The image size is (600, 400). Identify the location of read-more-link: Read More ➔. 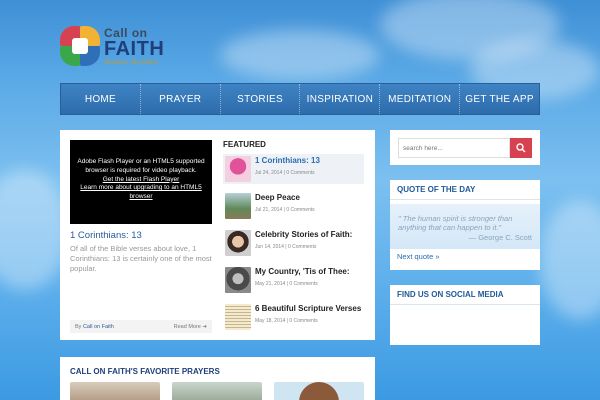
(190, 327).